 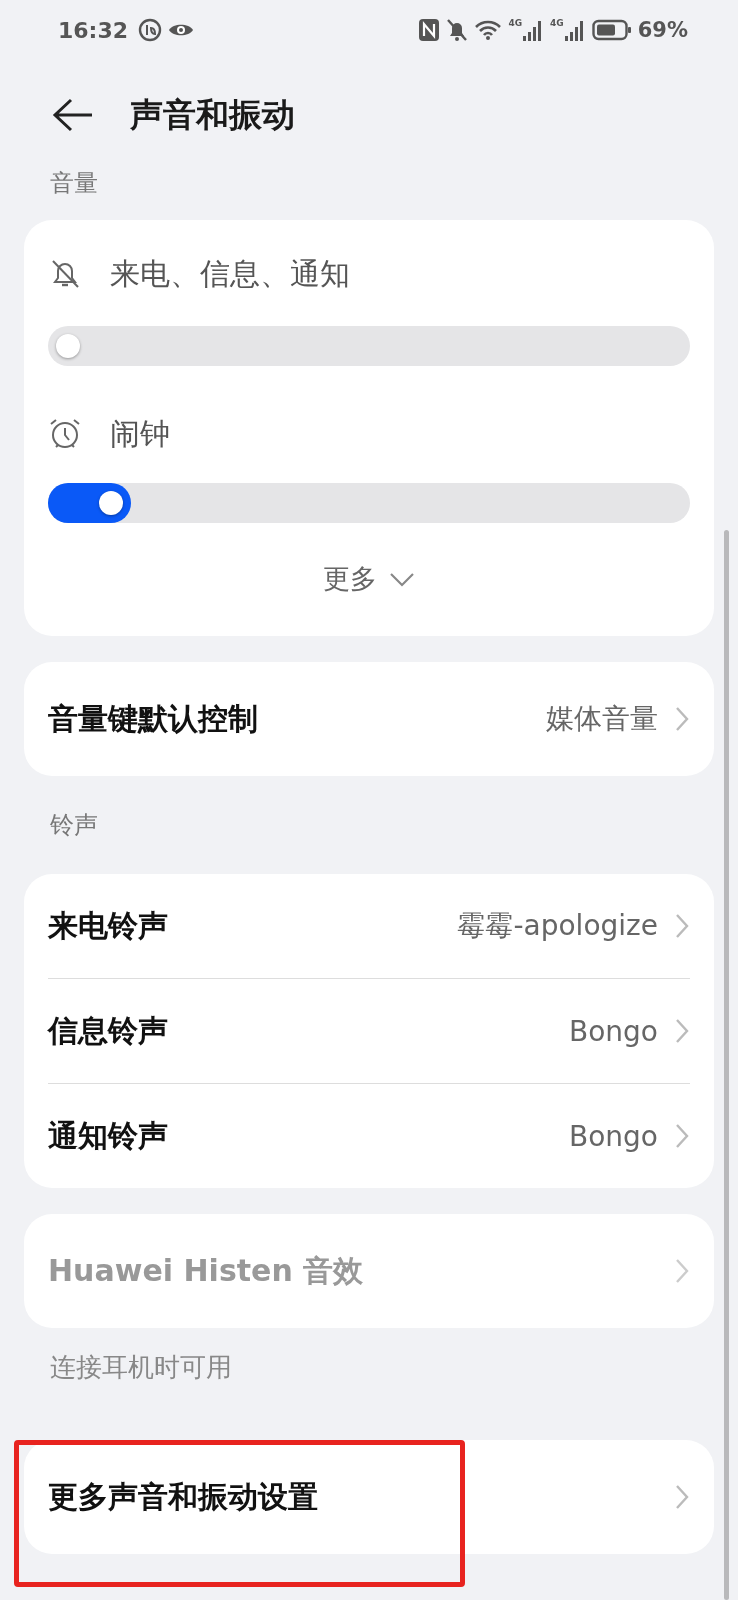 What do you see at coordinates (73, 115) in the screenshot?
I see `back-icon` at bounding box center [73, 115].